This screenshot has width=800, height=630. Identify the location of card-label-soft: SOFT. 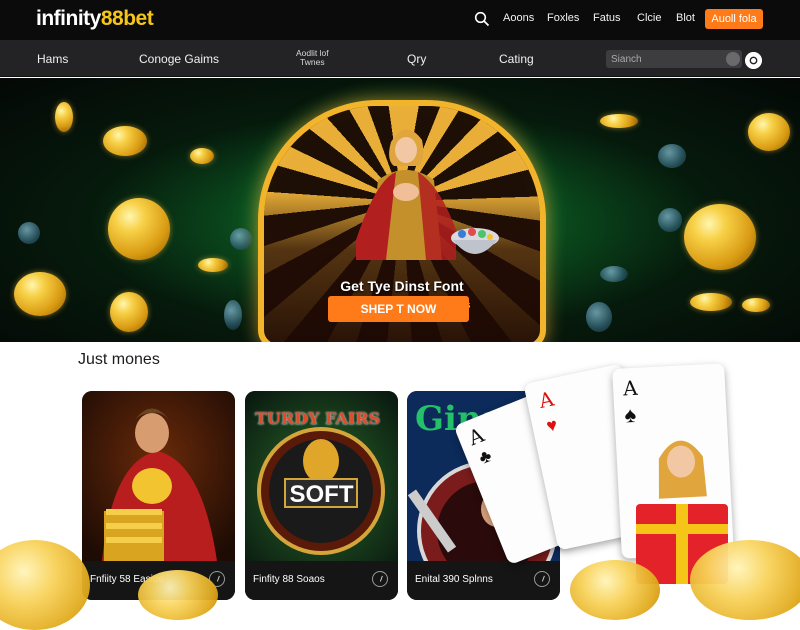
(321, 494).